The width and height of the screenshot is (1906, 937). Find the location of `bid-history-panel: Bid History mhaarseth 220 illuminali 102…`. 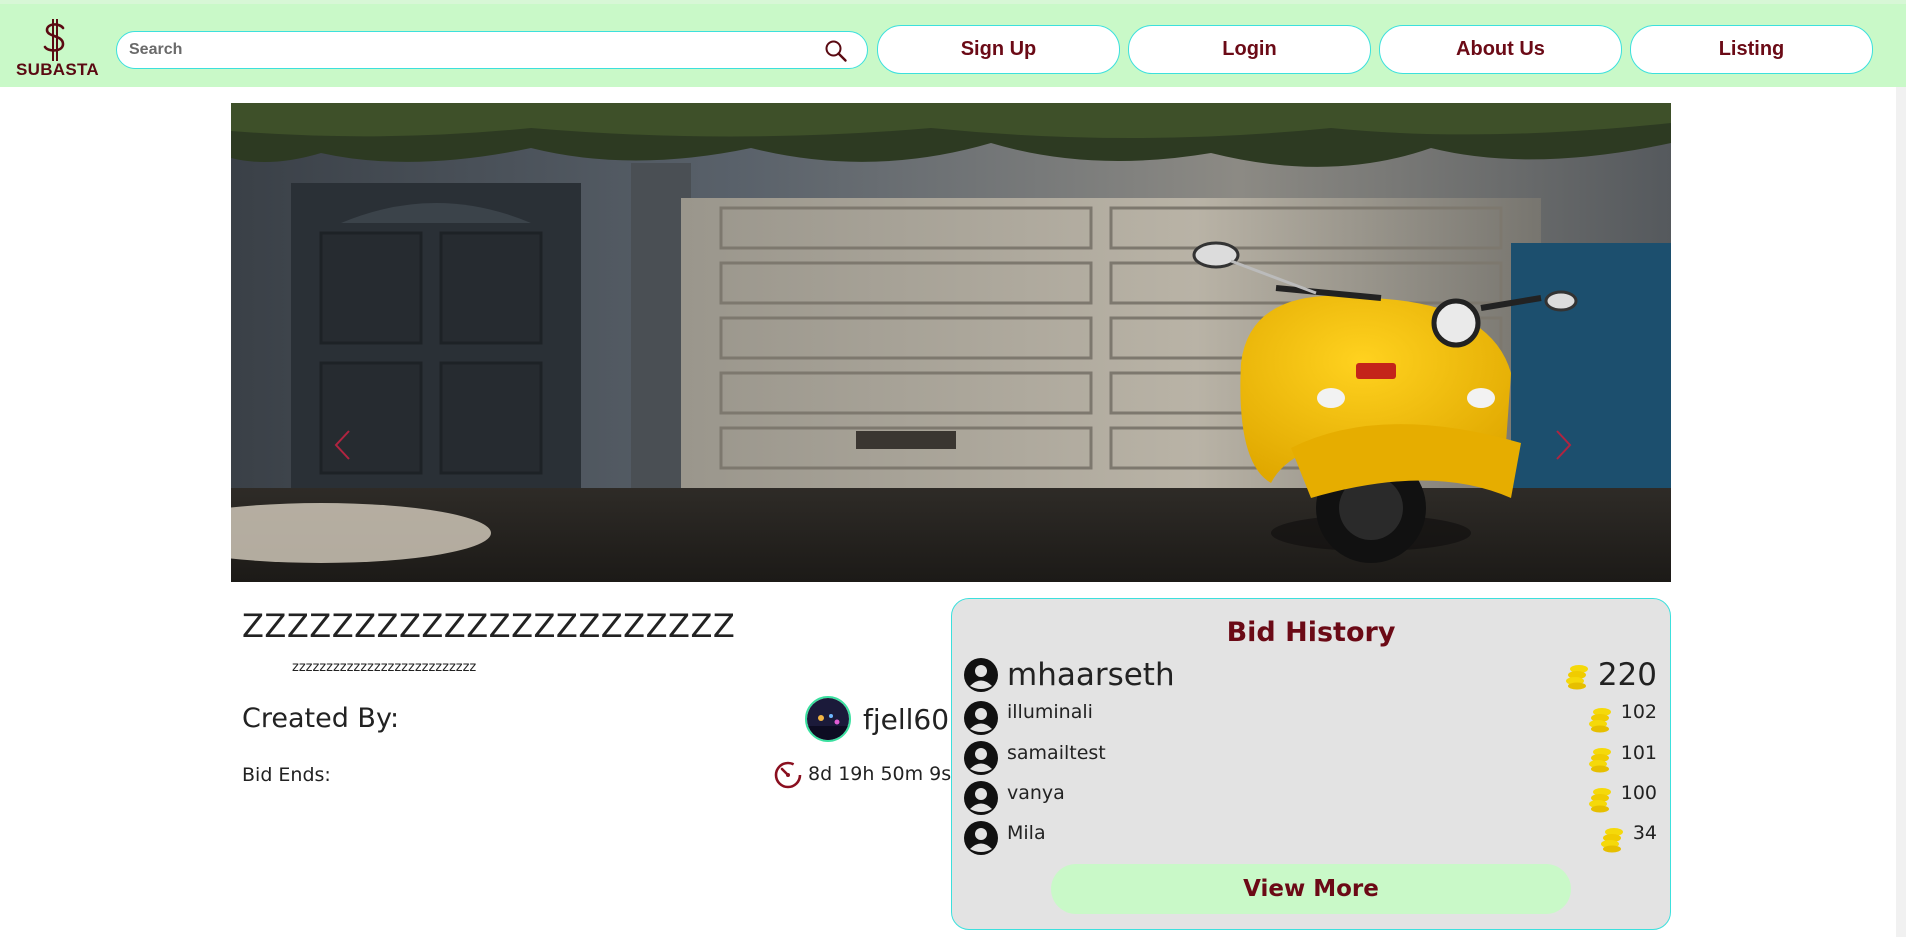

bid-history-panel: Bid History mhaarseth 220 illuminali 102… is located at coordinates (1311, 764).